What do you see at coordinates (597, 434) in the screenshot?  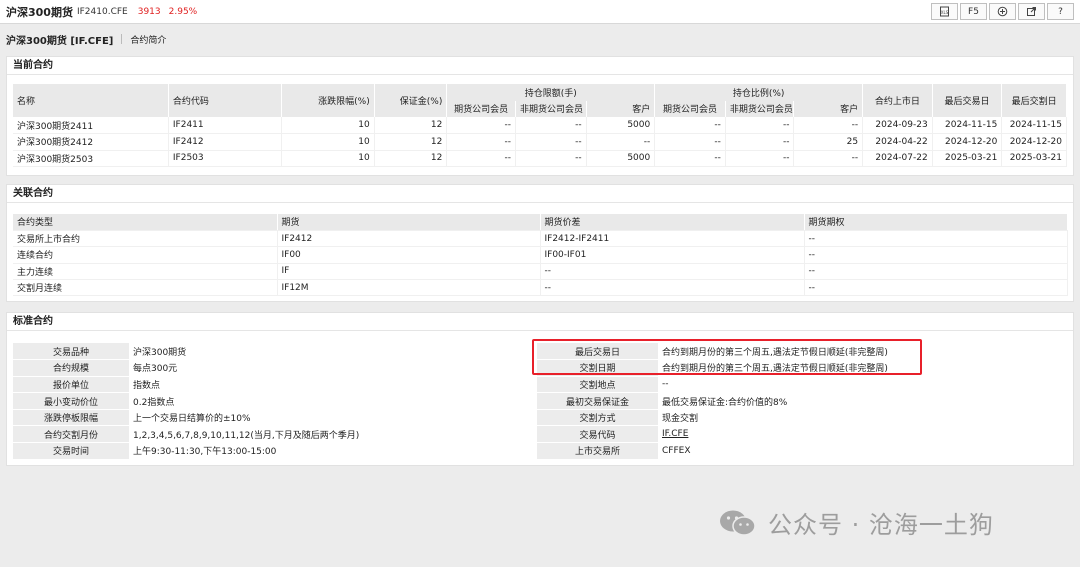 I see `field-label: 交易代码` at bounding box center [597, 434].